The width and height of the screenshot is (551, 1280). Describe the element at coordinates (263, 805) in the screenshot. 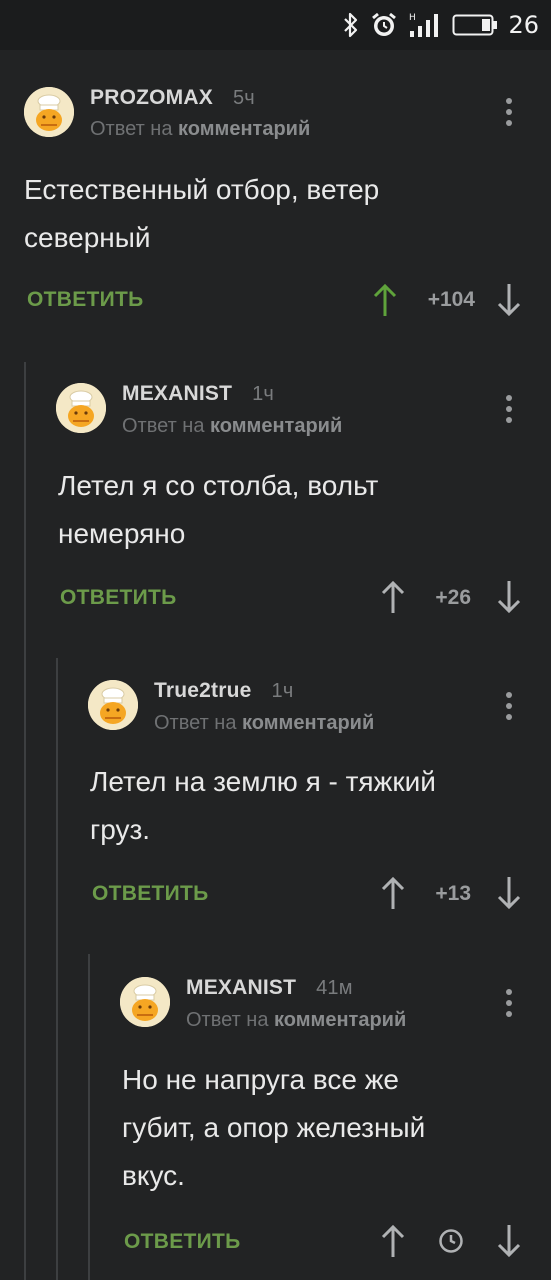

I see `comment-text: Летел на землю я - тяжкий груз.` at that location.